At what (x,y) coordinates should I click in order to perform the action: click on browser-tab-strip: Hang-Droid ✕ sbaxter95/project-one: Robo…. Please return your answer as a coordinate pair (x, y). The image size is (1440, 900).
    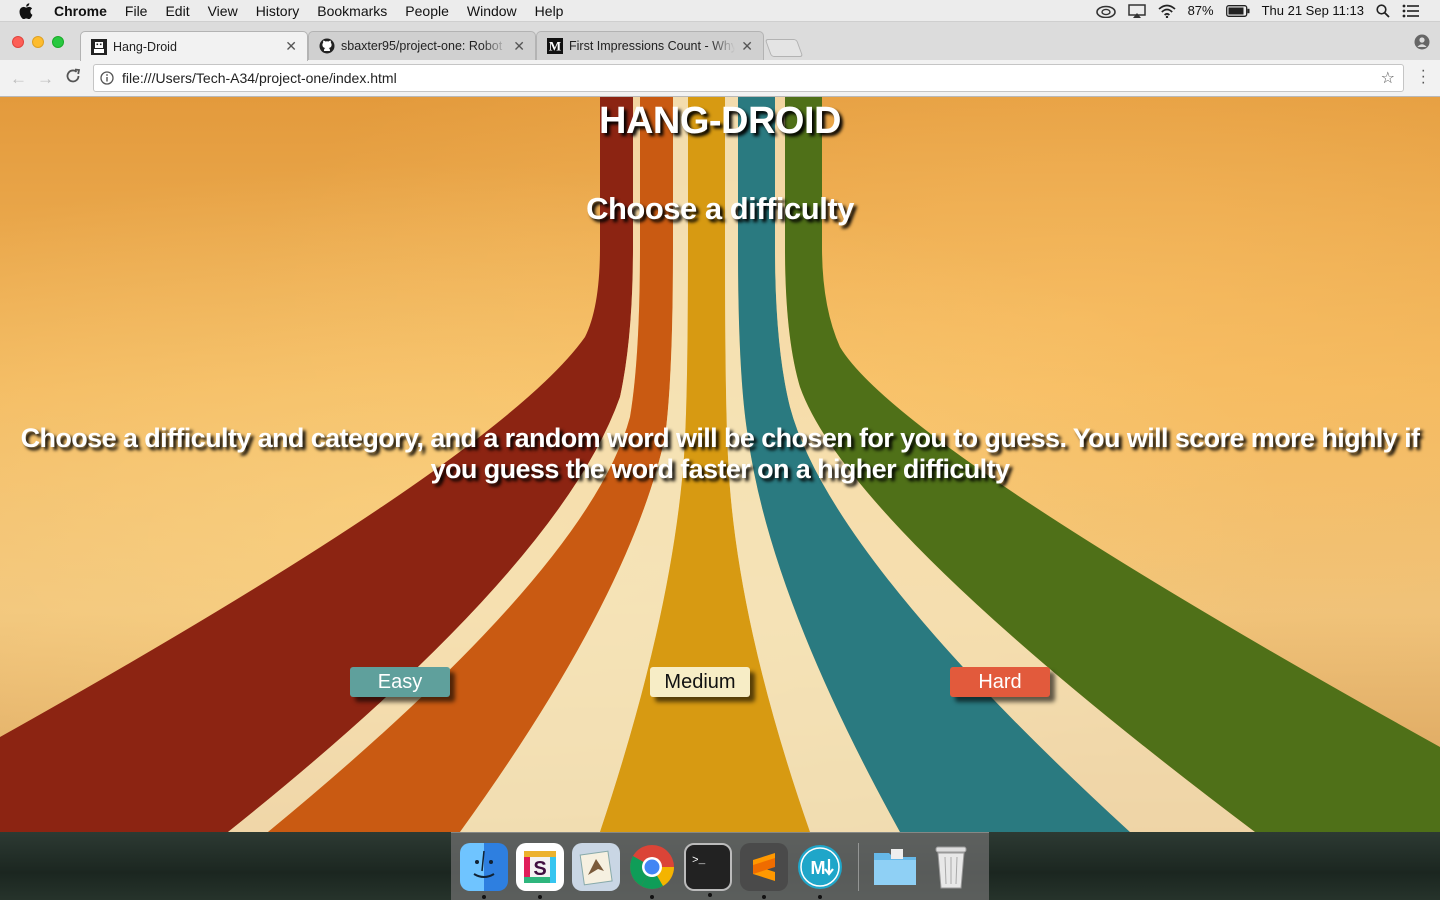
    Looking at the image, I should click on (720, 41).